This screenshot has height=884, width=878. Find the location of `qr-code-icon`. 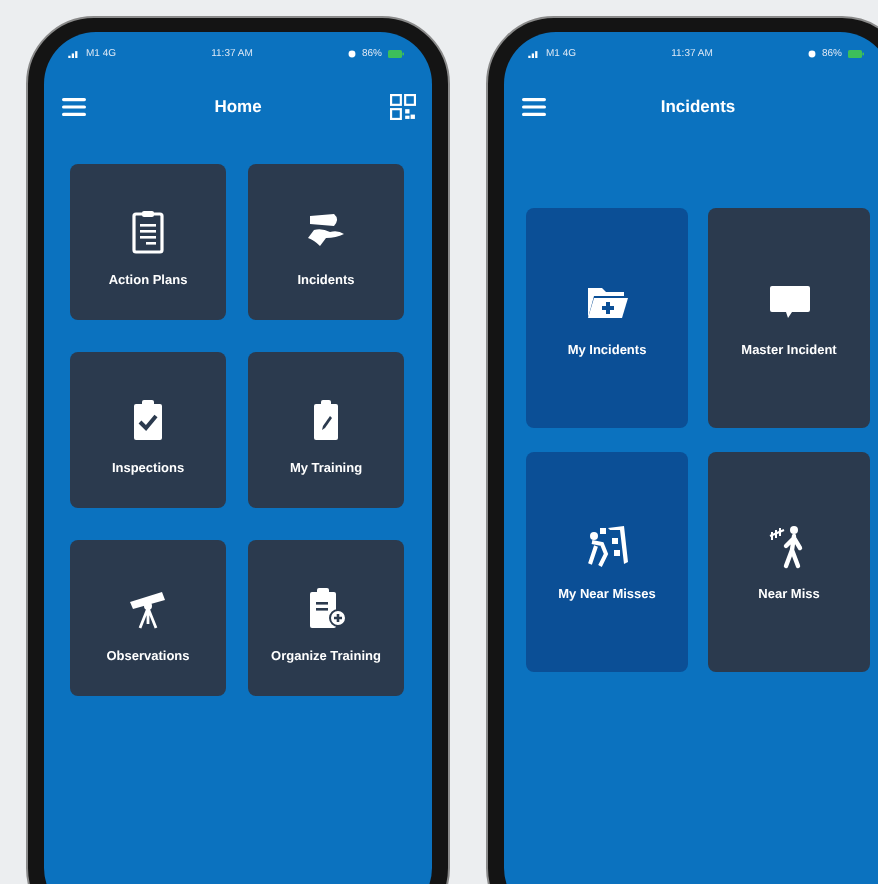

qr-code-icon is located at coordinates (403, 106).